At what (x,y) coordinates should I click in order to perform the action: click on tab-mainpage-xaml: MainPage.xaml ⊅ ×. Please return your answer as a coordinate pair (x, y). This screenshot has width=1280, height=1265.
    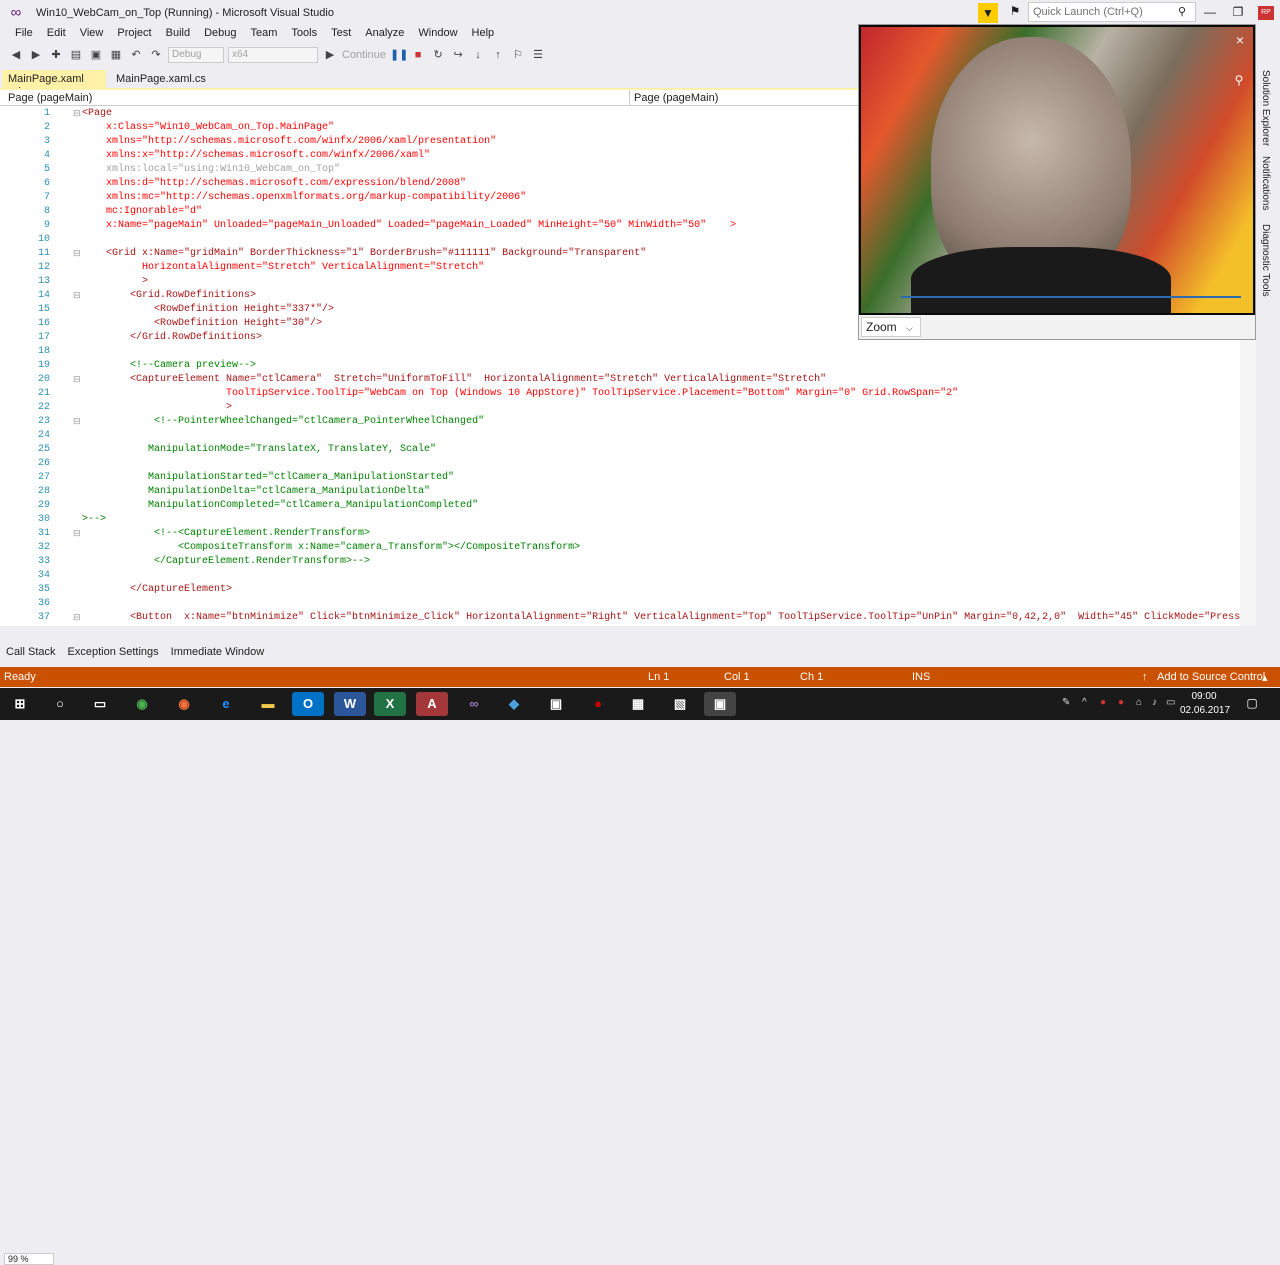
    Looking at the image, I should click on (54, 84).